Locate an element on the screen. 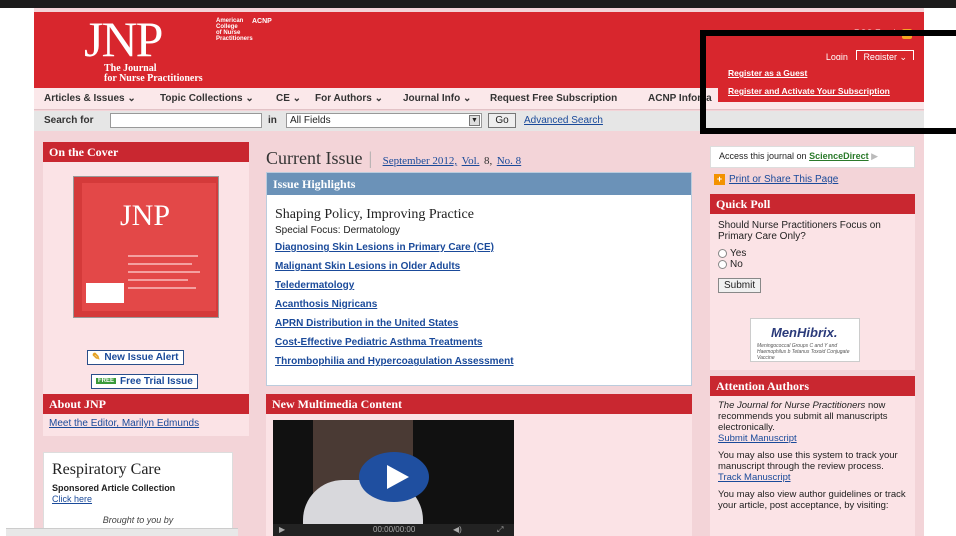  poll-option-yes: Yes is located at coordinates (812, 253).